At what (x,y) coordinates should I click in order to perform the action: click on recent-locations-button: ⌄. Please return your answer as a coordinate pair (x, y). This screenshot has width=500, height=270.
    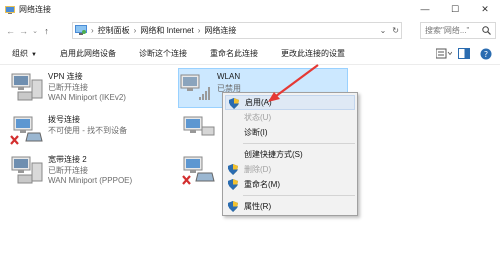
    Looking at the image, I should click on (35, 31).